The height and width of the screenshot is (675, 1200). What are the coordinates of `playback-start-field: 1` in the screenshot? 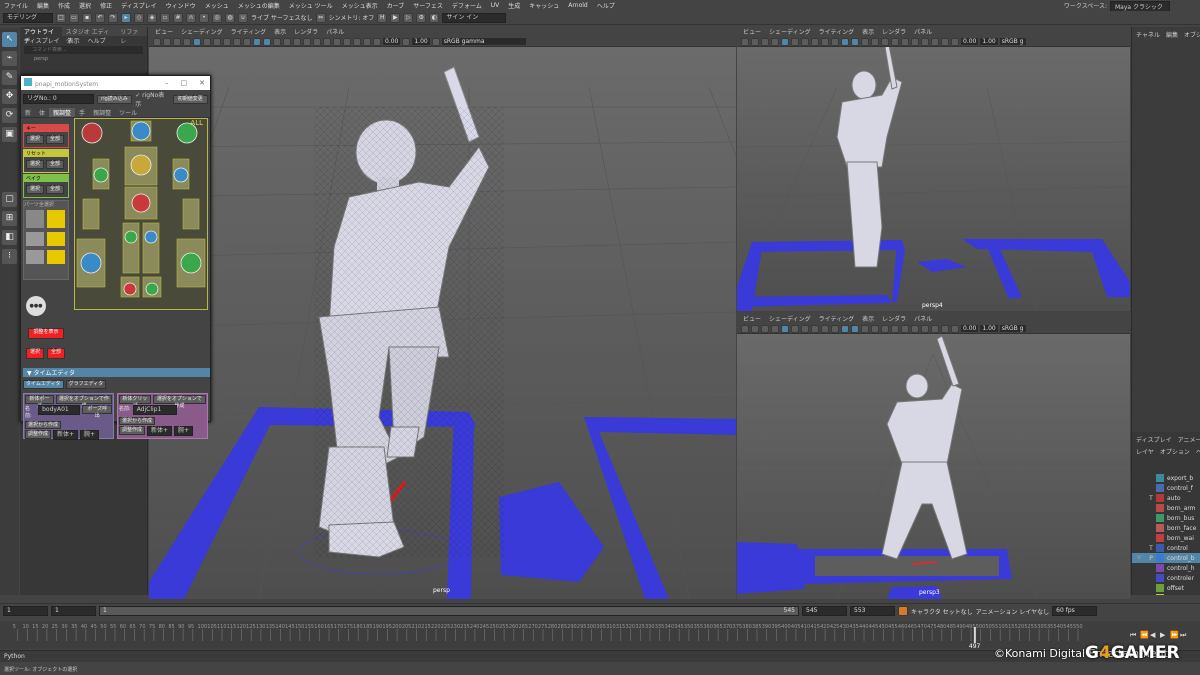 It's located at (73, 611).